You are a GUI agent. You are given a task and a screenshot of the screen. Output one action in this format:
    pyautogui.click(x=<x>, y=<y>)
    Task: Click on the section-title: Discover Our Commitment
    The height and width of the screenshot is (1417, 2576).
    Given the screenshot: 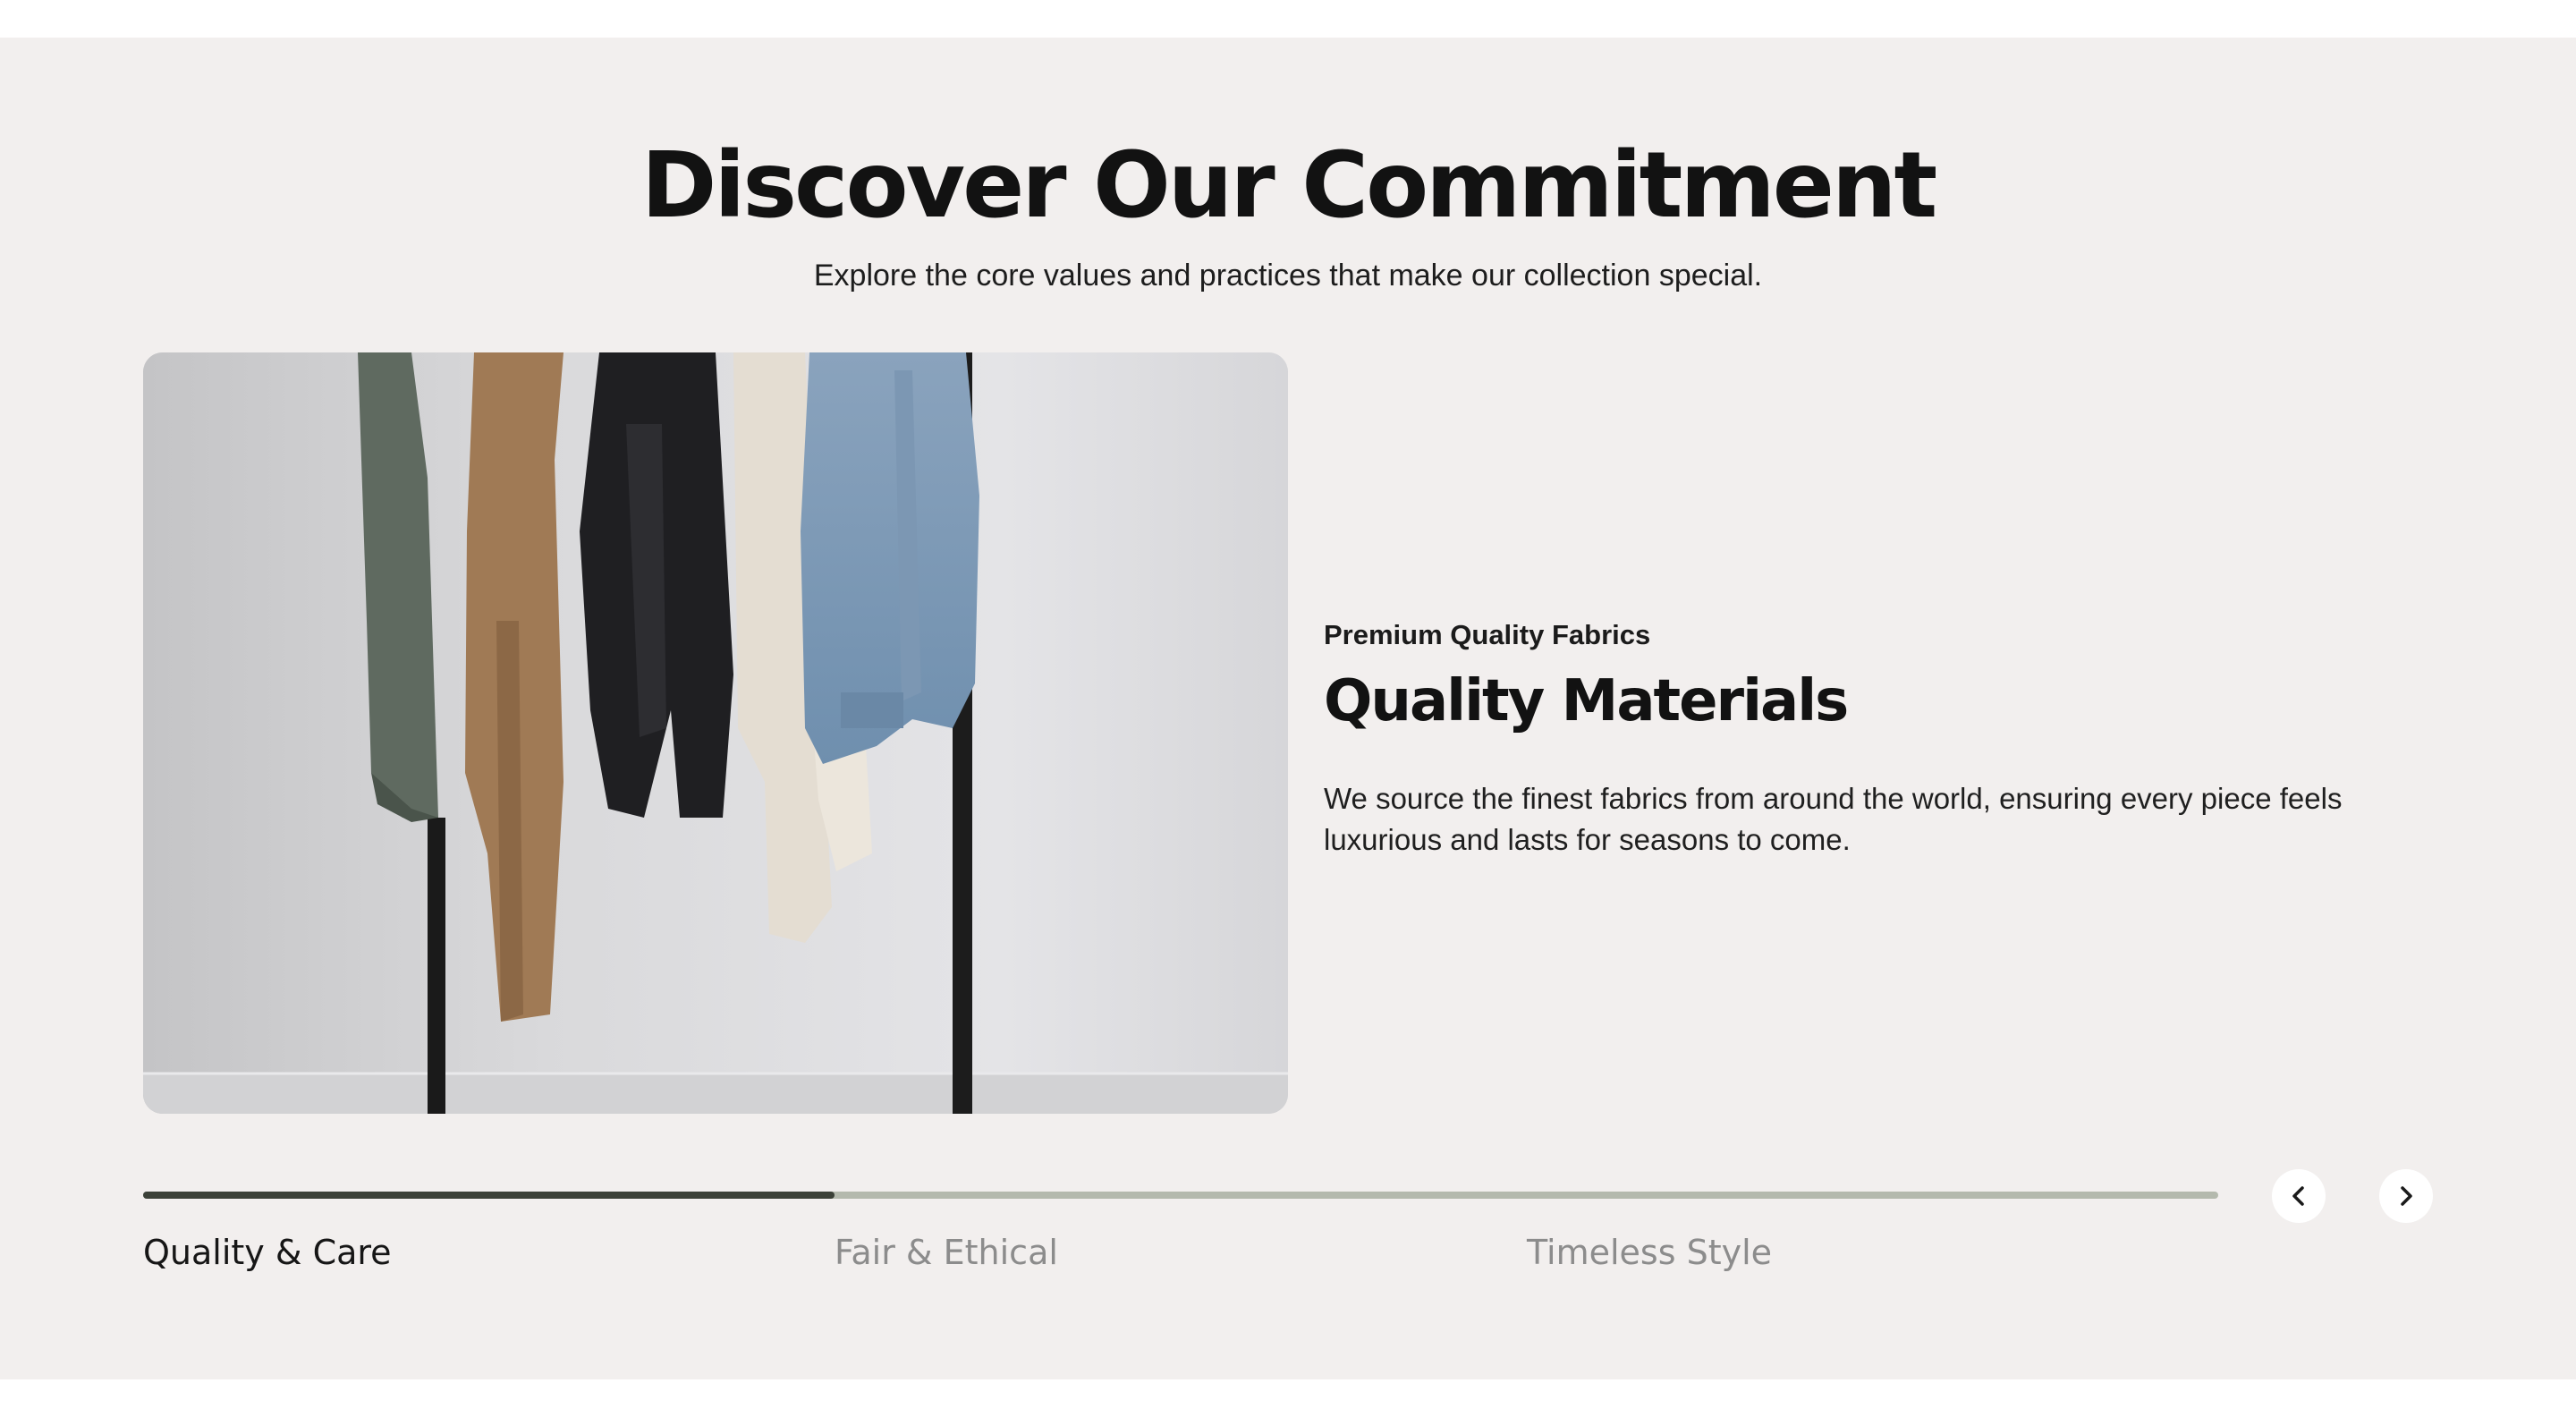 What is the action you would take?
    pyautogui.click(x=1289, y=186)
    